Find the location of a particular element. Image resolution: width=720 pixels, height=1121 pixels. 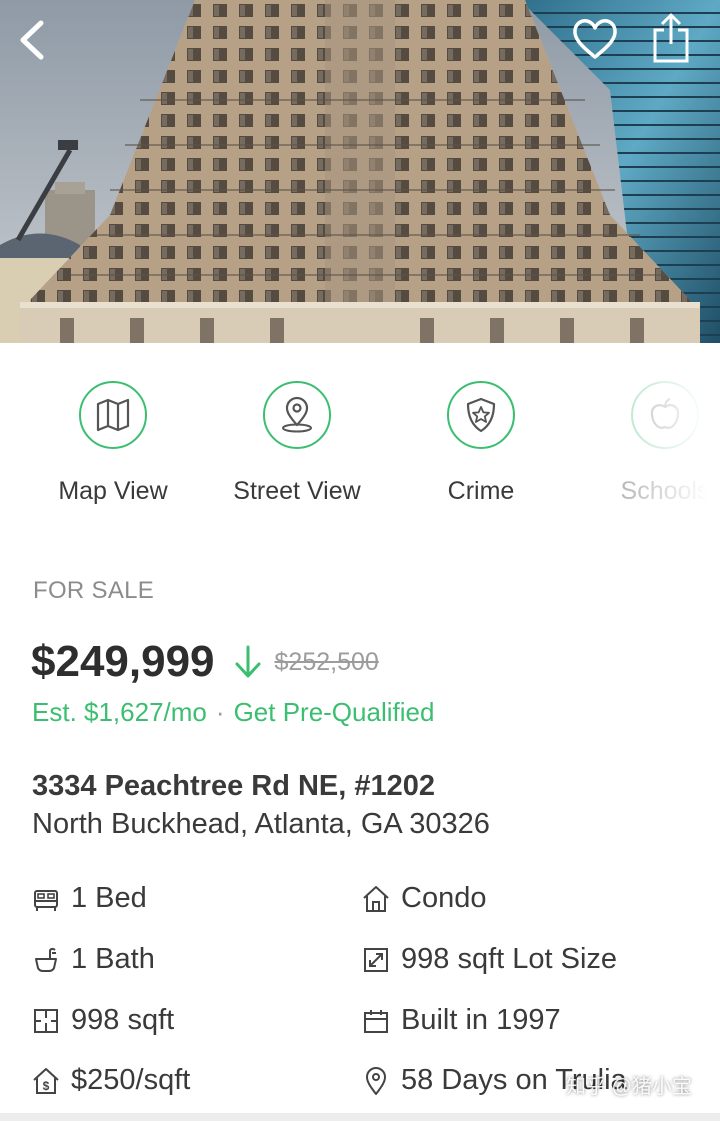

fact-type: Condo is located at coordinates (423, 898).